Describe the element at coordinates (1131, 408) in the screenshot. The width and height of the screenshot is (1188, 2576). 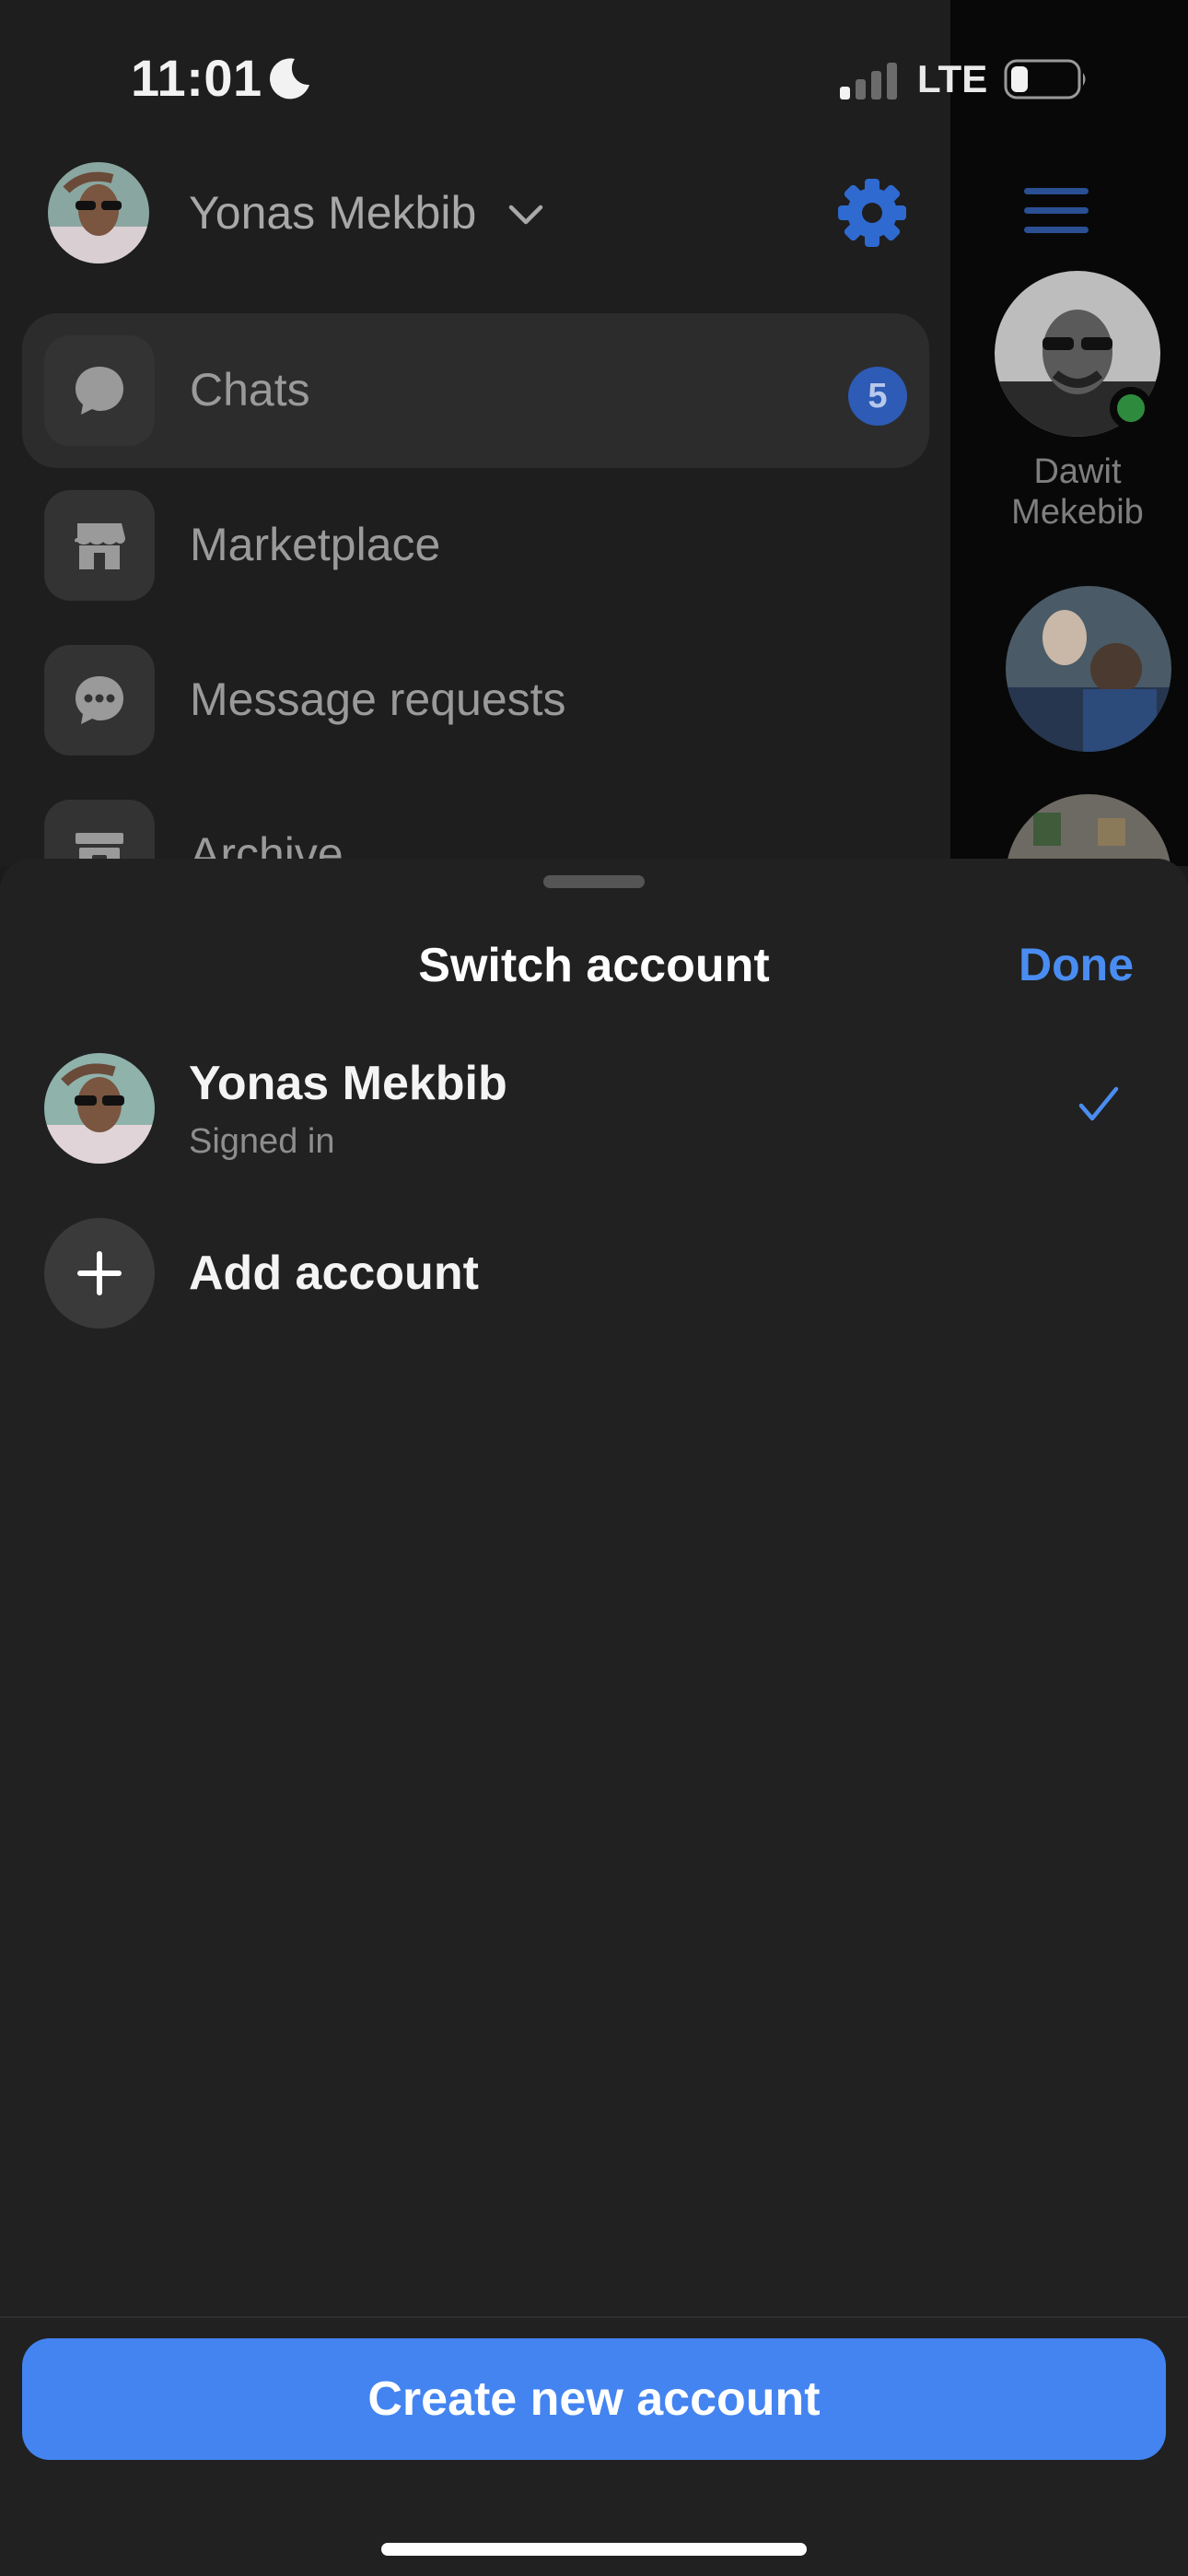
I see `online-indicator` at that location.